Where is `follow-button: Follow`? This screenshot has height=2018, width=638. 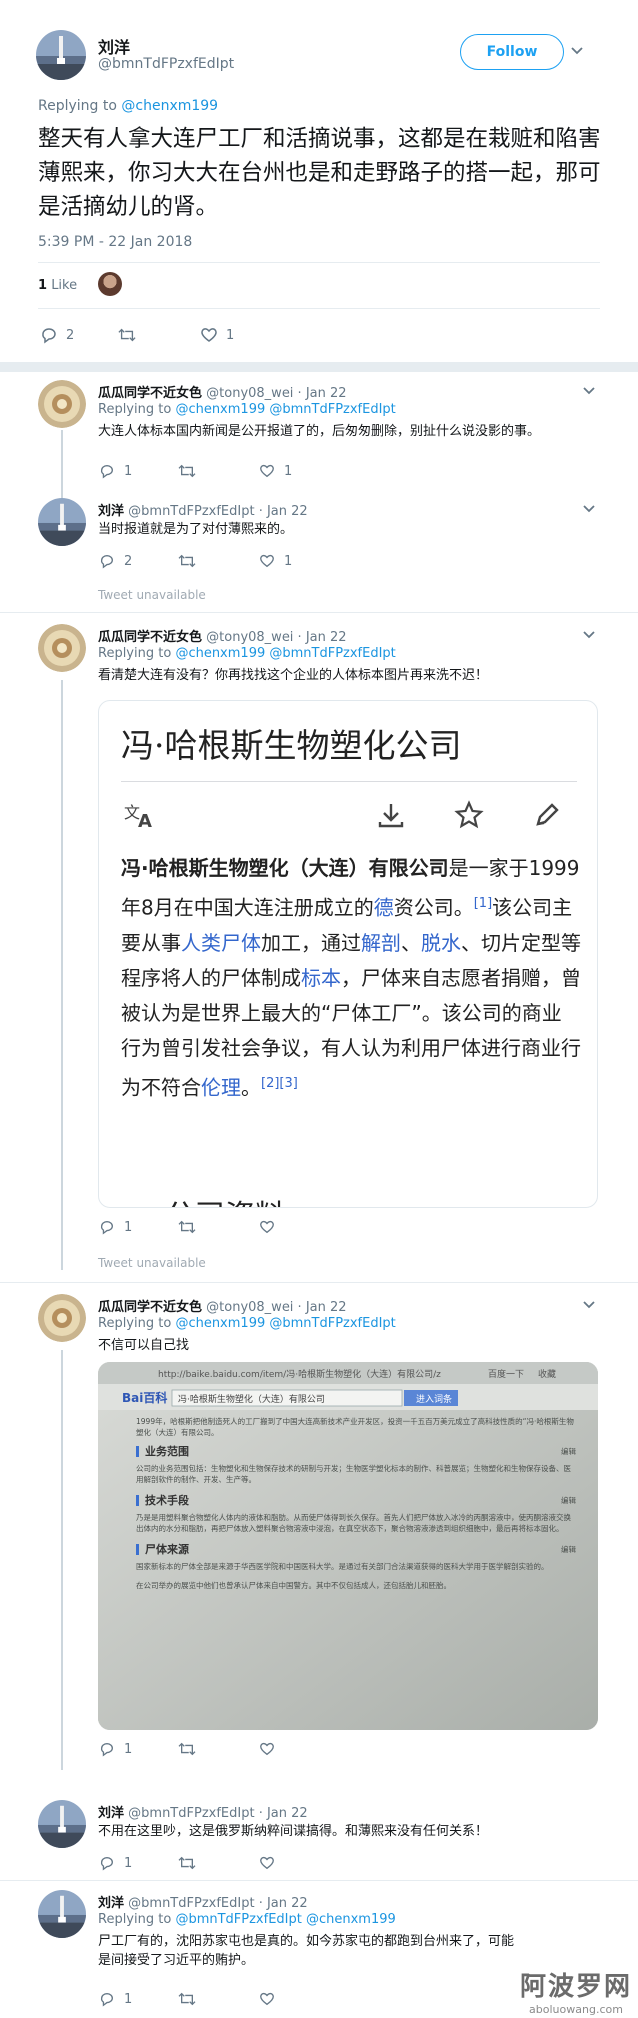
follow-button: Follow is located at coordinates (512, 52).